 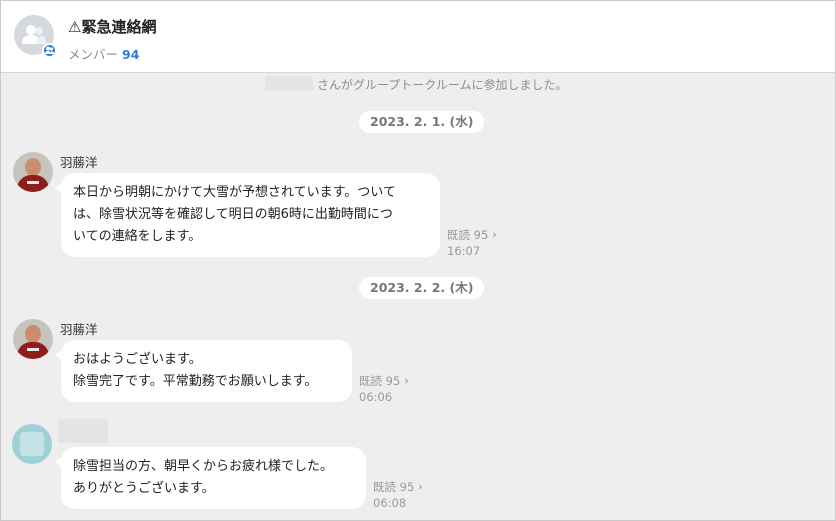 I want to click on member-icon, so click(x=49, y=50).